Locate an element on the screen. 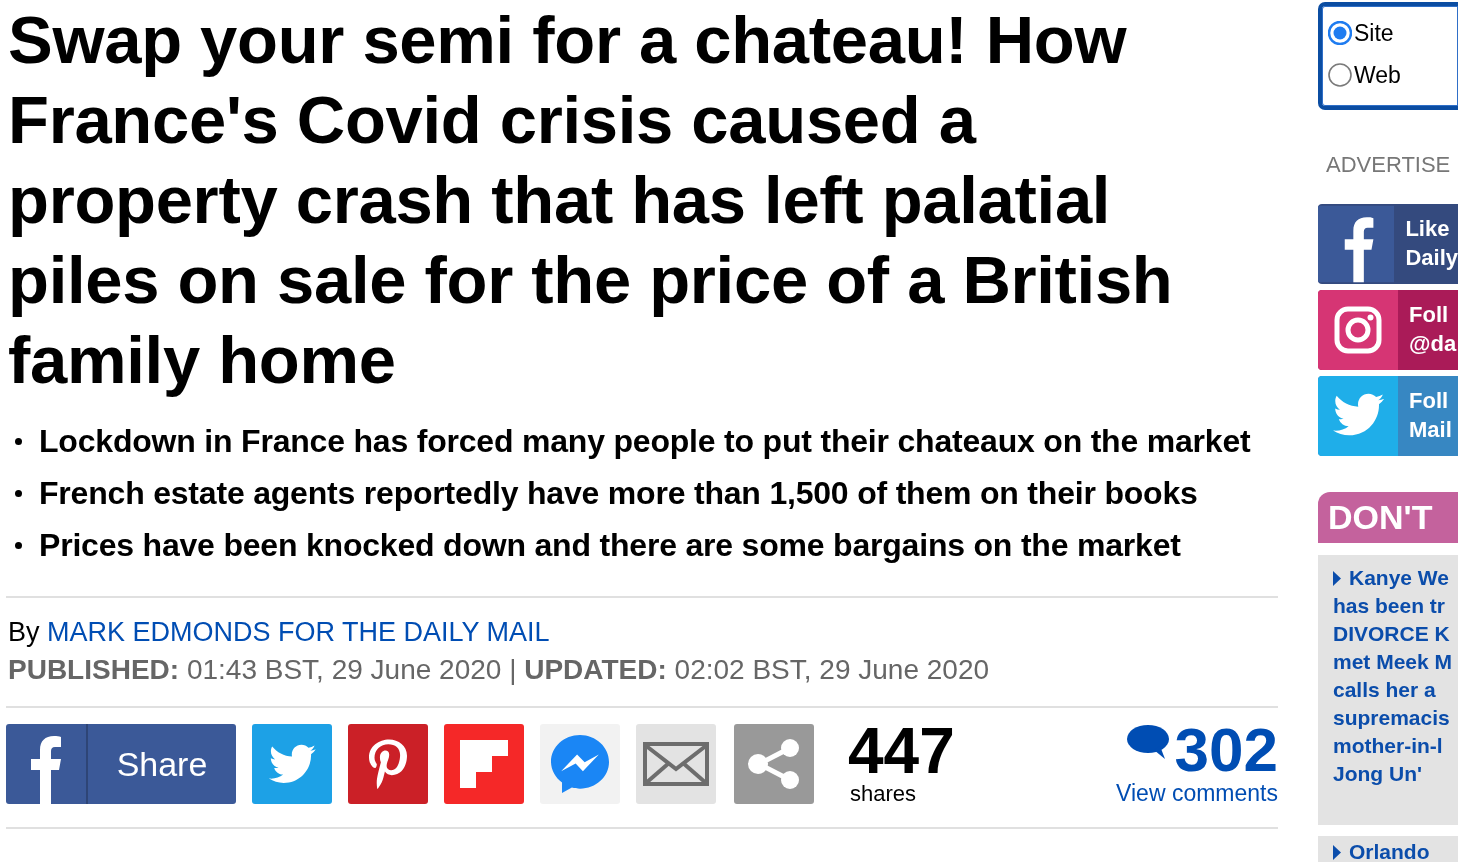 The width and height of the screenshot is (1458, 862). square-blocks-icon is located at coordinates (484, 764).